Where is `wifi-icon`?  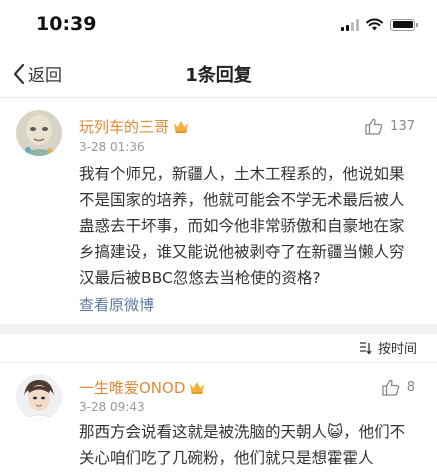 wifi-icon is located at coordinates (374, 24).